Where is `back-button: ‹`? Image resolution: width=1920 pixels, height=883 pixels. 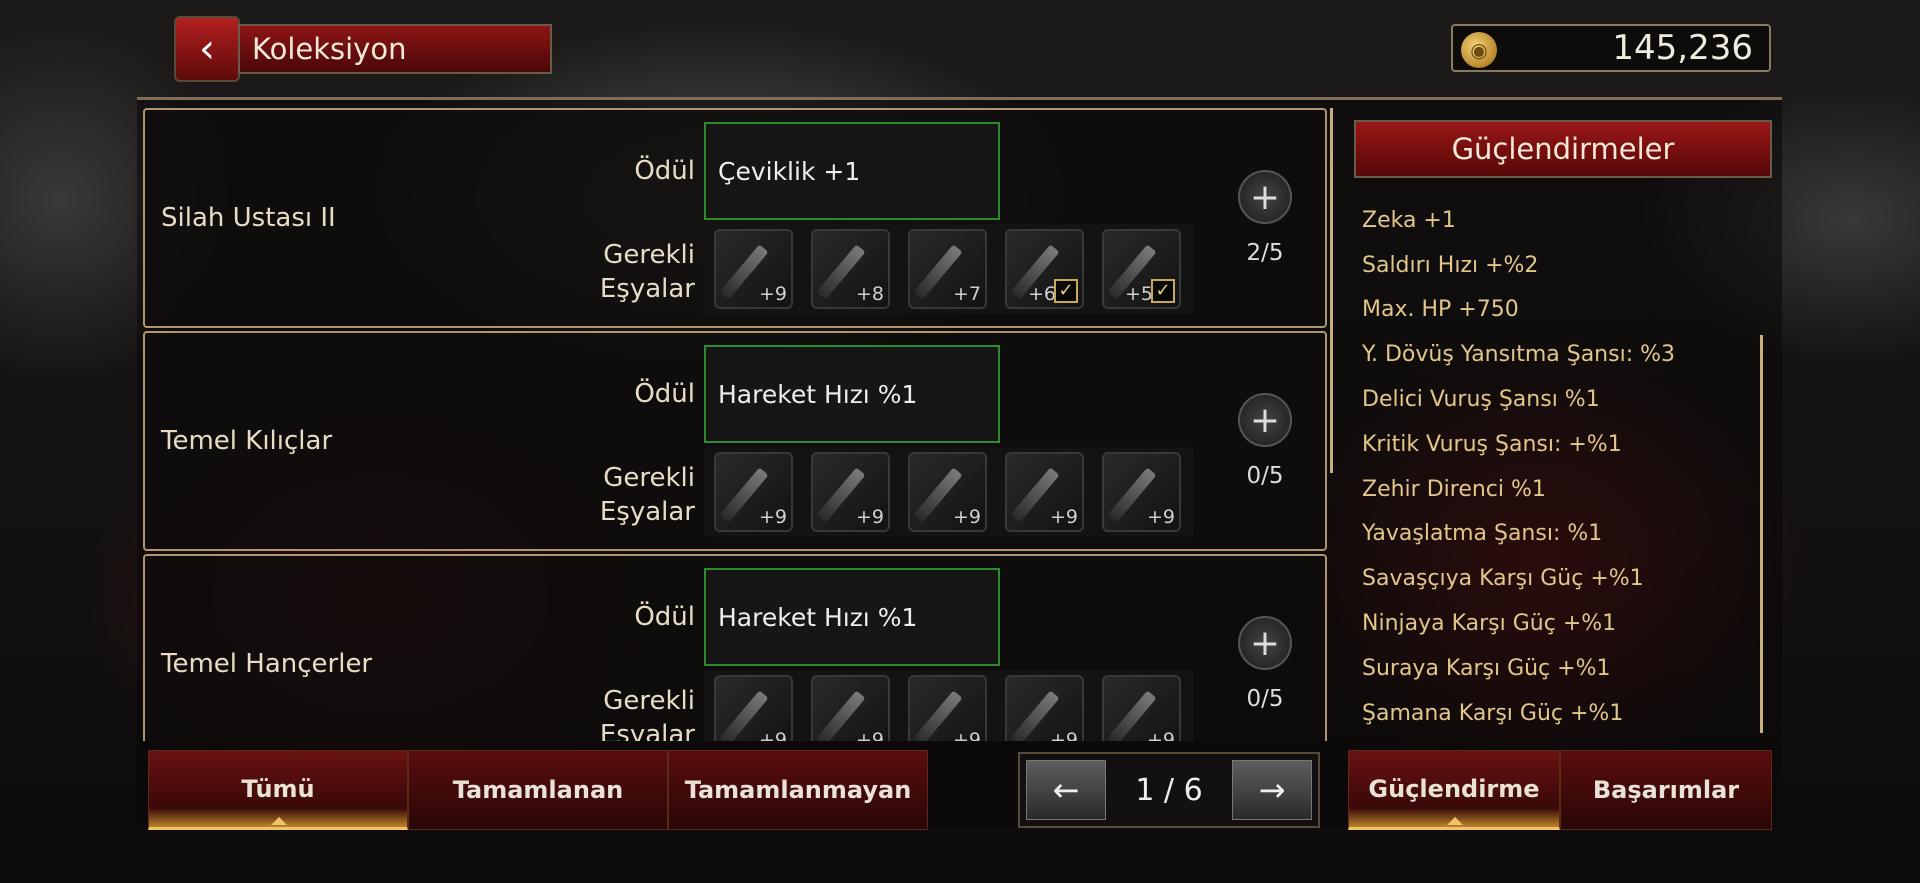
back-button: ‹ is located at coordinates (207, 49).